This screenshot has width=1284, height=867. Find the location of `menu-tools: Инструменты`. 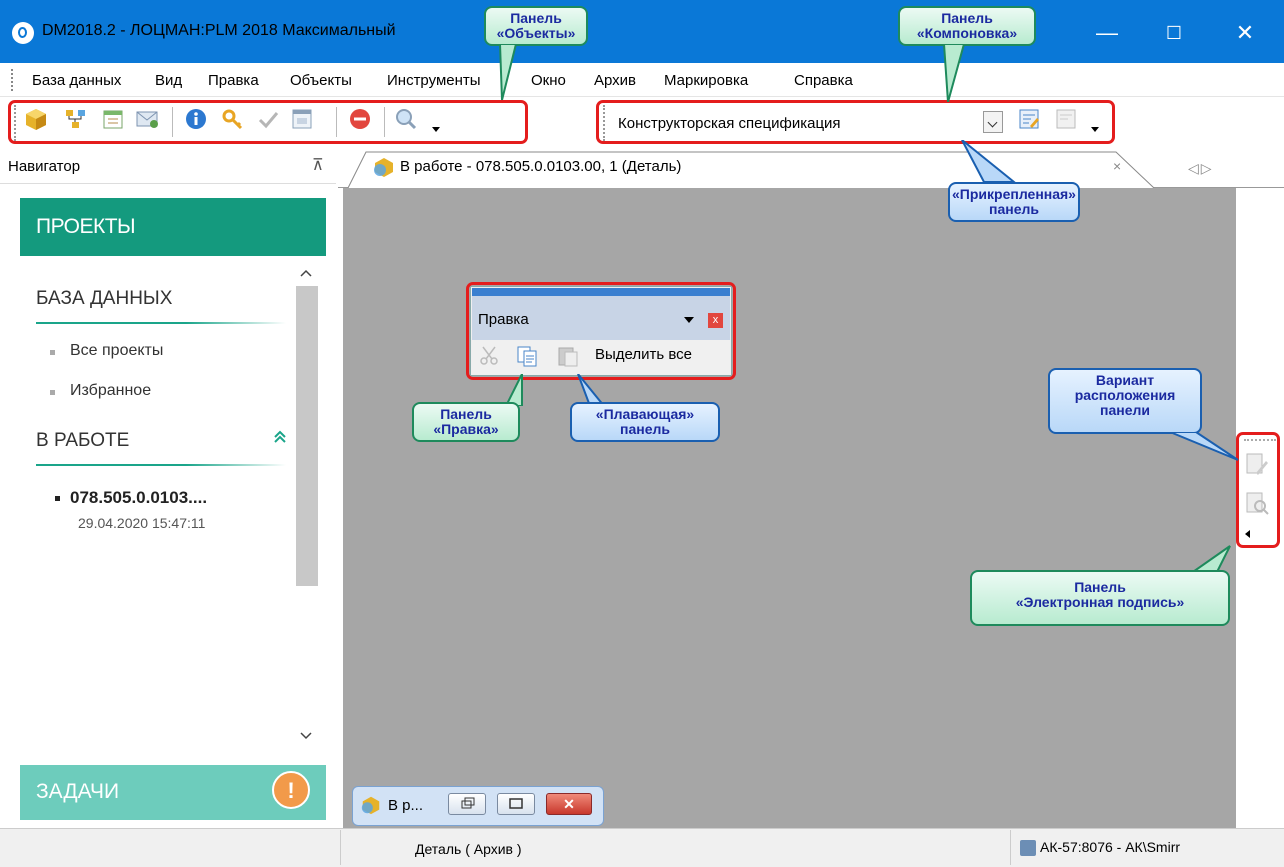

menu-tools: Инструменты is located at coordinates (434, 80).